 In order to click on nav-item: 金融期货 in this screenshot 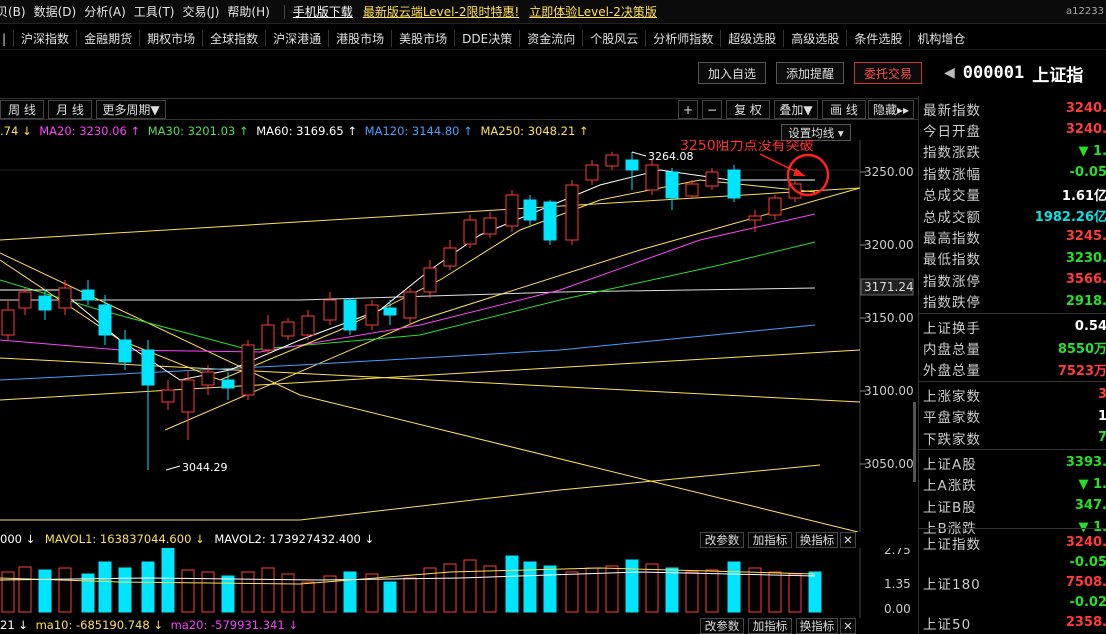, I will do `click(107, 38)`.